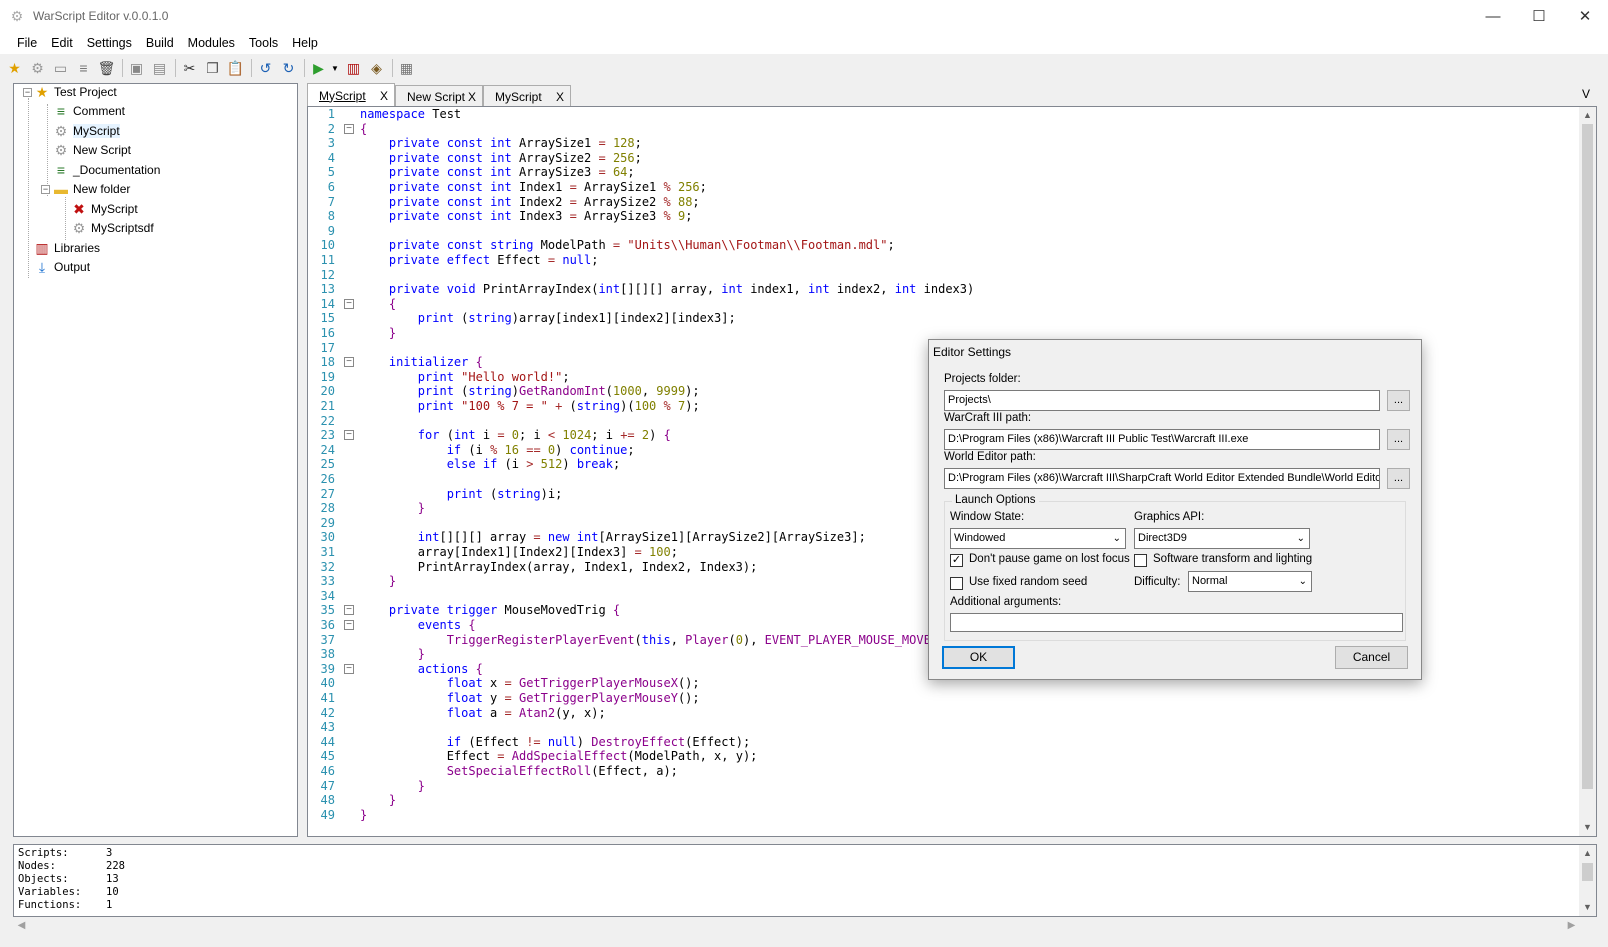 The height and width of the screenshot is (947, 1608). I want to click on code-line: 48 }, so click(938, 800).